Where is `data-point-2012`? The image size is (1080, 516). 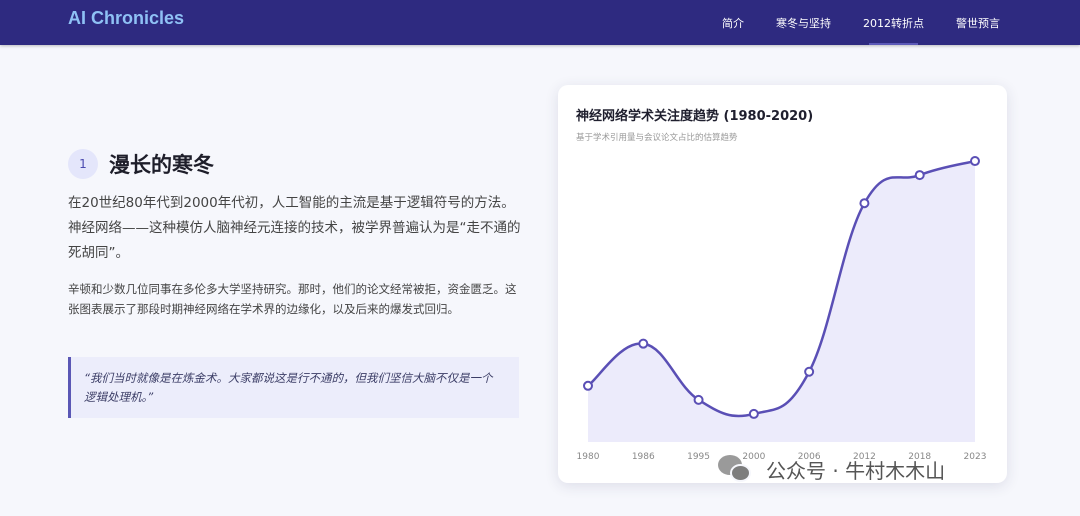
data-point-2012 is located at coordinates (864, 203).